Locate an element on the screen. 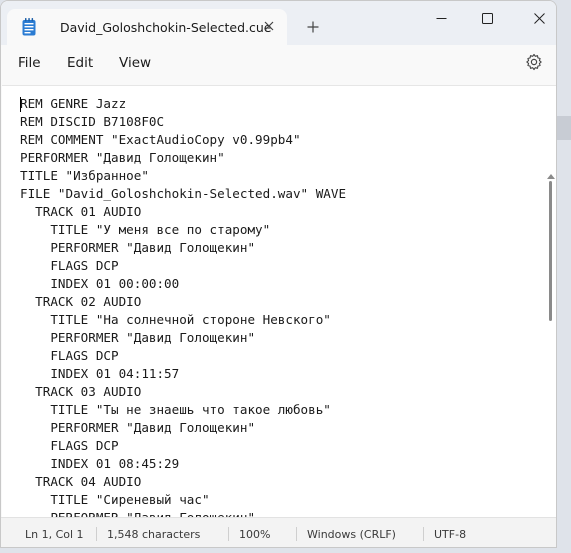  tab-active: David_Goloshchokin-Selected.cue is located at coordinates (147, 27).